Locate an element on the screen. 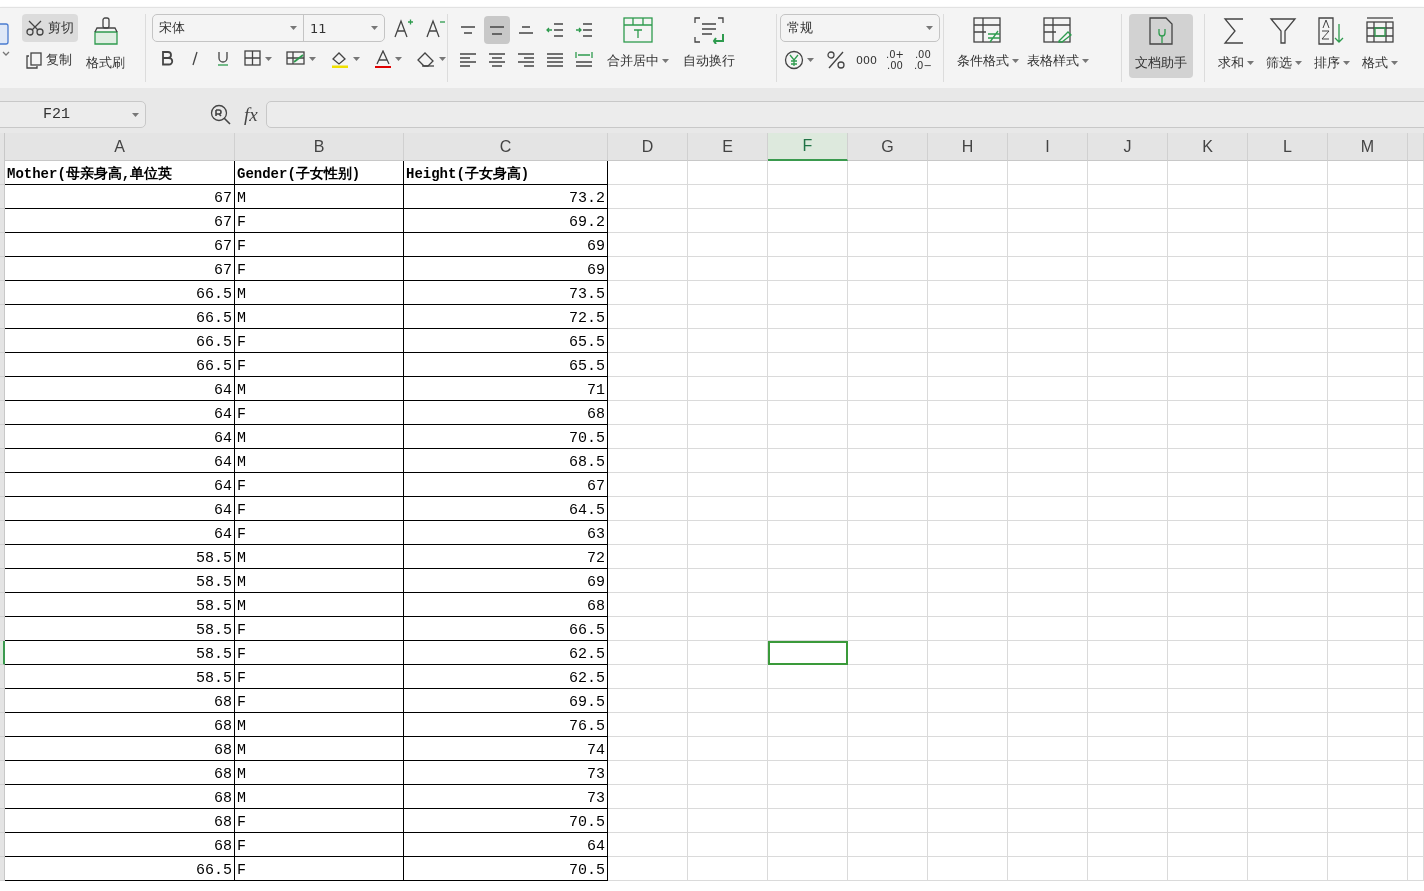  column-header is located at coordinates (1416, 147).